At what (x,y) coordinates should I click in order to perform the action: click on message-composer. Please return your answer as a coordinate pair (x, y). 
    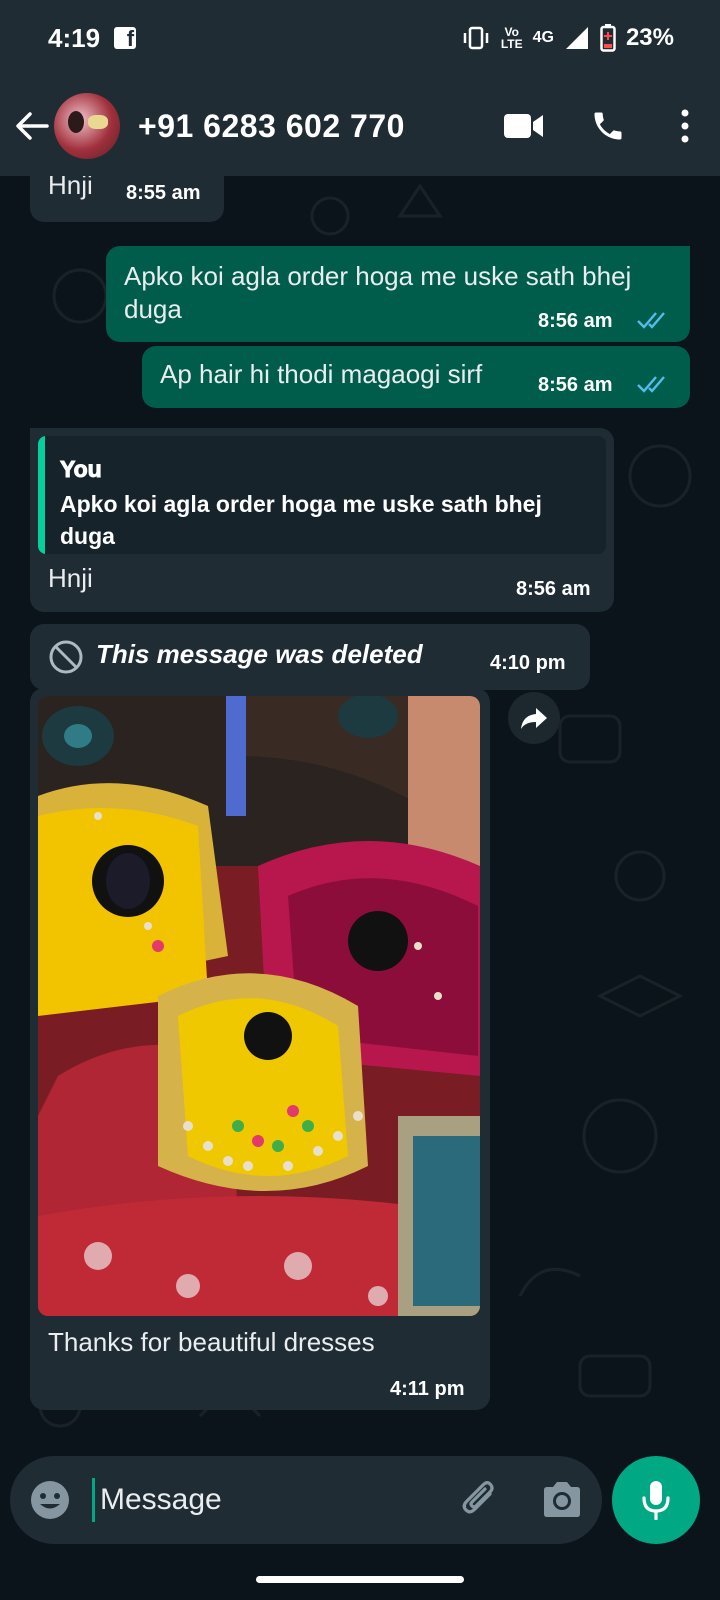
    Looking at the image, I should click on (306, 1500).